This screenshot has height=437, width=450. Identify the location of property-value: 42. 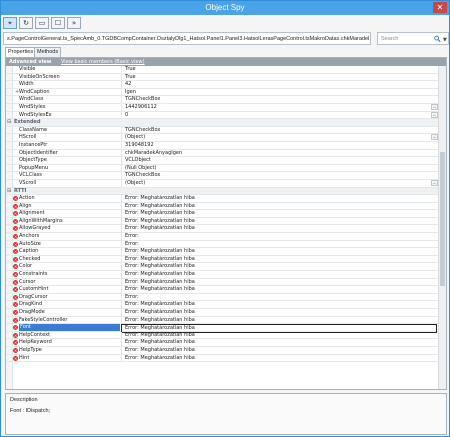
(279, 84).